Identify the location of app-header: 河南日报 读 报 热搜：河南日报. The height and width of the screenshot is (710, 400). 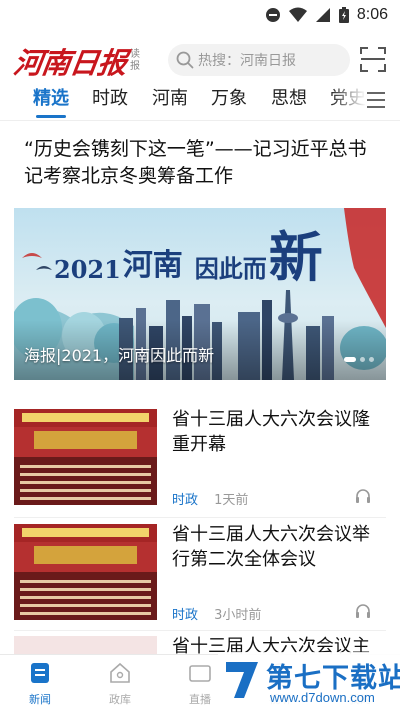
(200, 60).